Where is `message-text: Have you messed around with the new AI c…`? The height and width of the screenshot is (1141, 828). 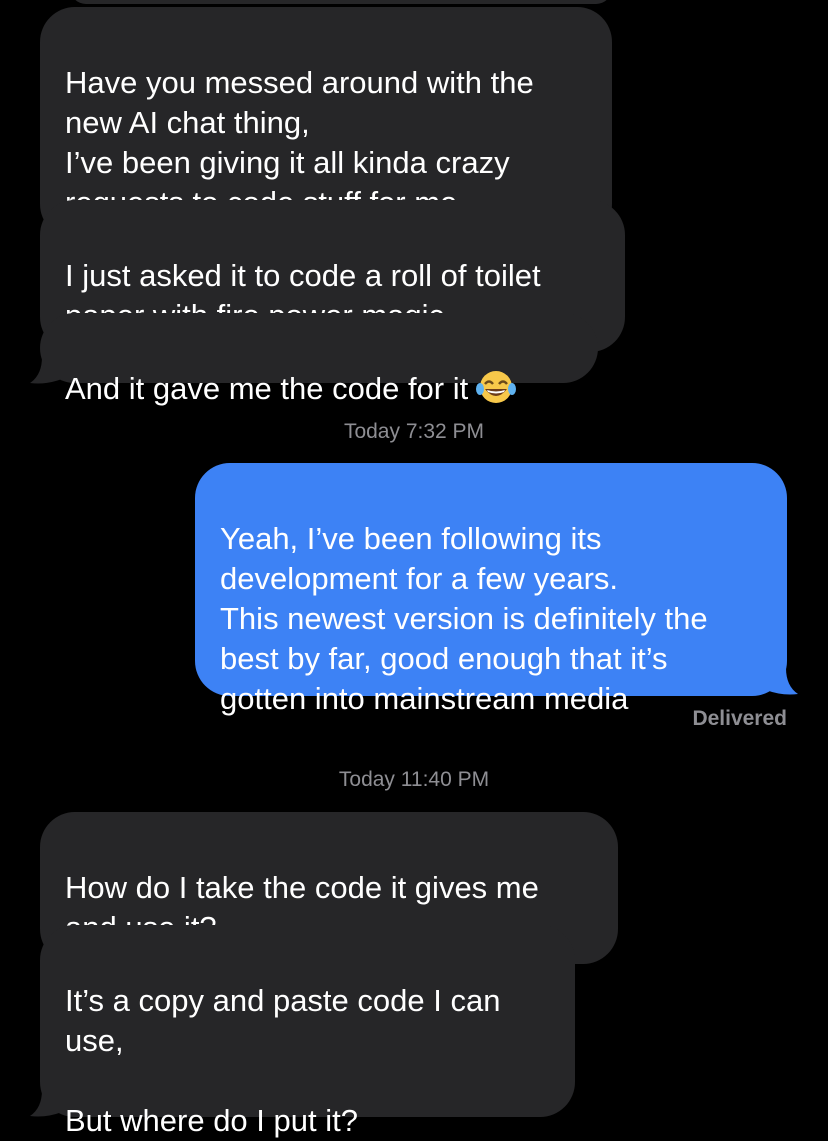 message-text: Have you messed around with the new AI c… is located at coordinates (299, 142).